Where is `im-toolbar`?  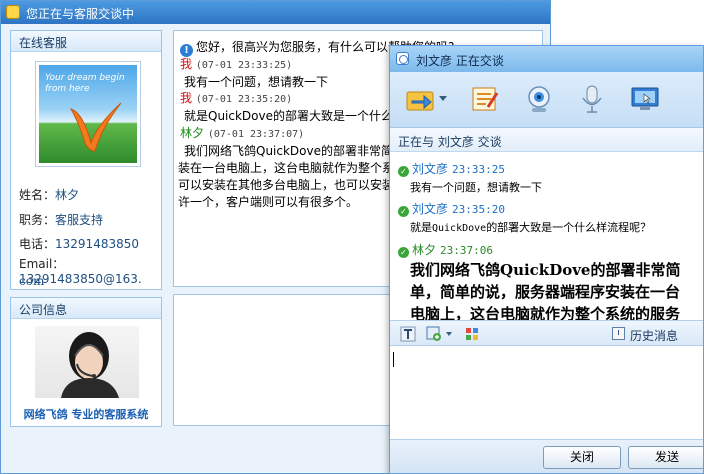
im-toolbar is located at coordinates (546, 100).